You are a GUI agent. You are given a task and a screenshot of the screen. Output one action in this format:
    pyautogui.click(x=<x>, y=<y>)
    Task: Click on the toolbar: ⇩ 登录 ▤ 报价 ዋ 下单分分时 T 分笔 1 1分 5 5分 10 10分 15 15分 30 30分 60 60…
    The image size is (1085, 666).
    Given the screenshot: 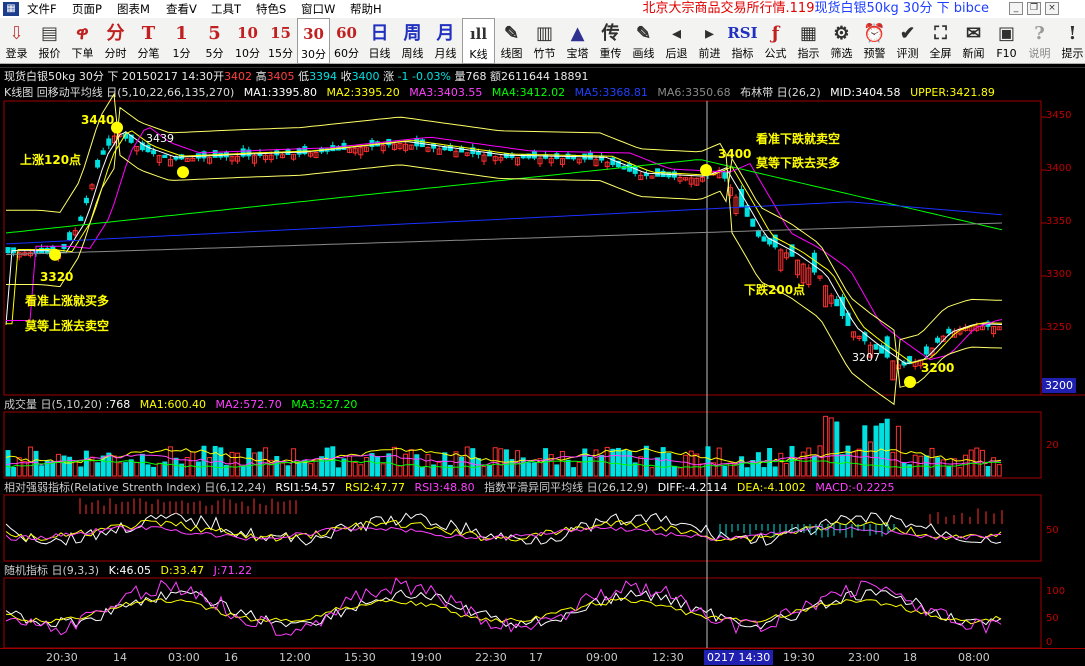 What is the action you would take?
    pyautogui.click(x=542, y=41)
    